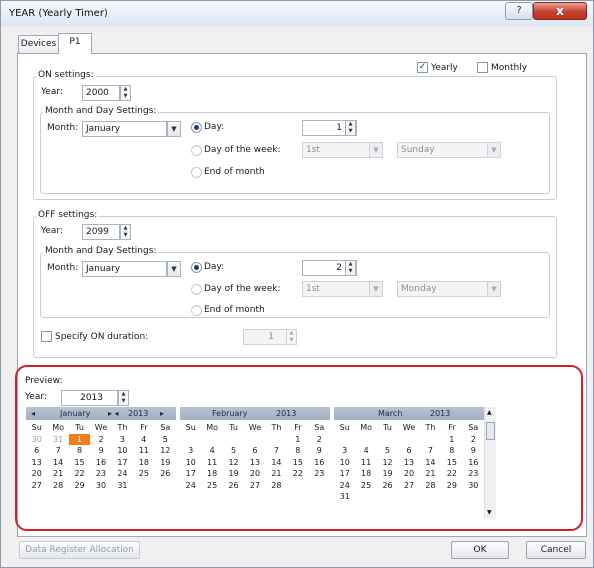  I want to click on tab-p1: P1, so click(75, 43).